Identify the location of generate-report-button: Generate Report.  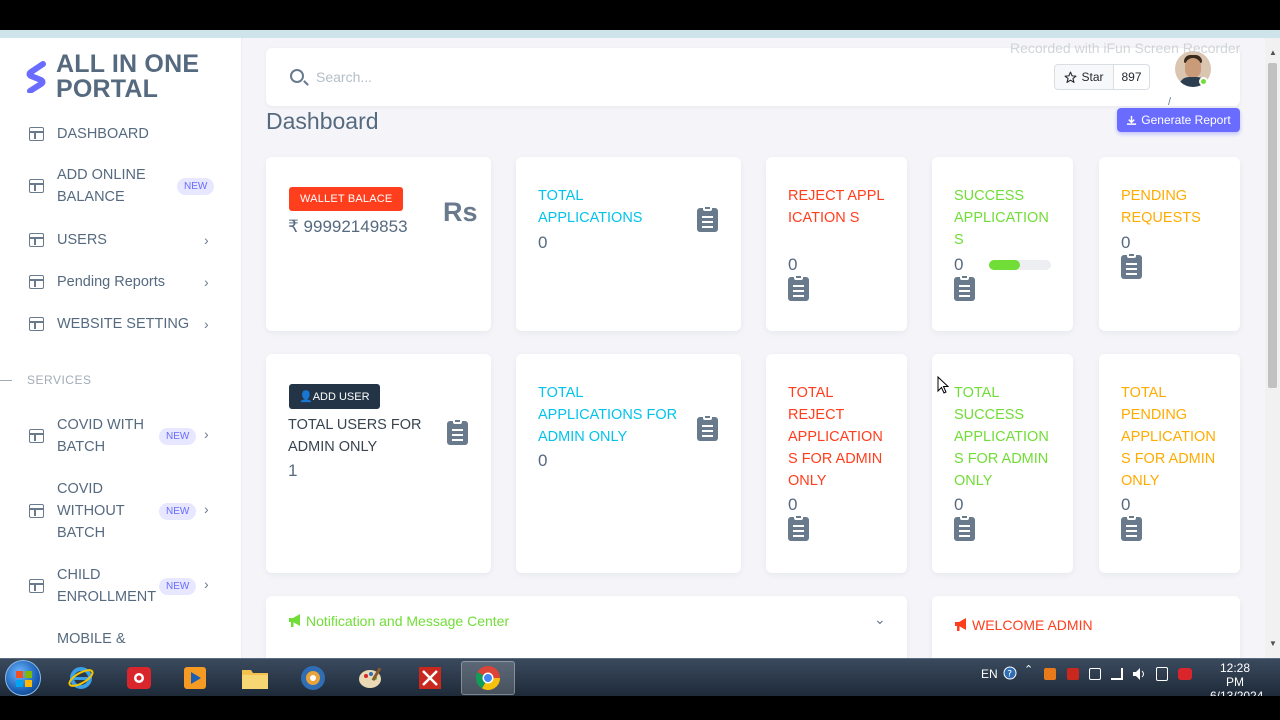
(1178, 120).